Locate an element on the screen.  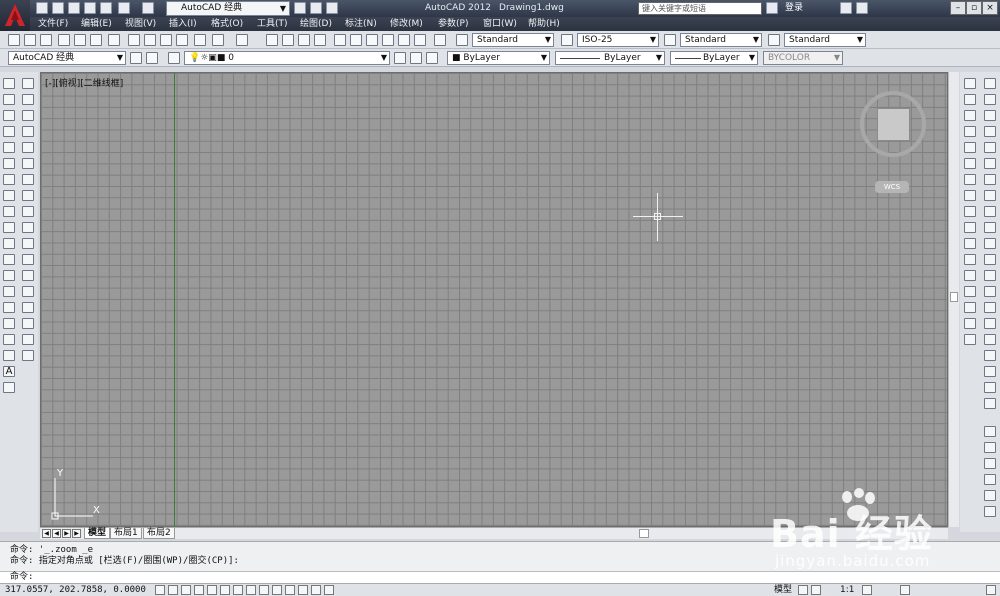
tab-model: 模型 is located at coordinates (97, 533).